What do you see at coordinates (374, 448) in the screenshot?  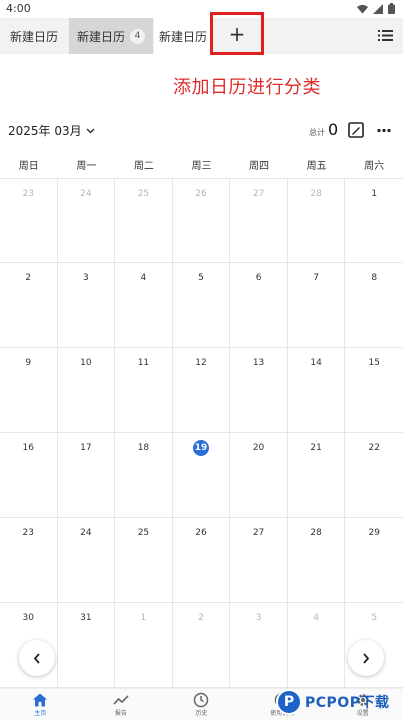 I see `day-number: 22` at bounding box center [374, 448].